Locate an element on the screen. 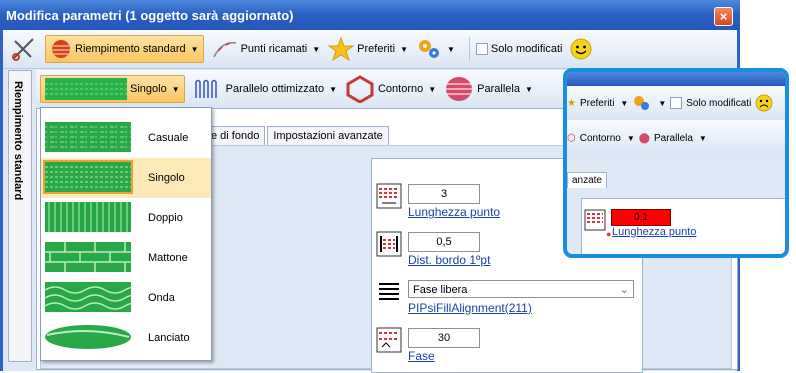 The width and height of the screenshot is (796, 373). star-icon is located at coordinates (341, 49).